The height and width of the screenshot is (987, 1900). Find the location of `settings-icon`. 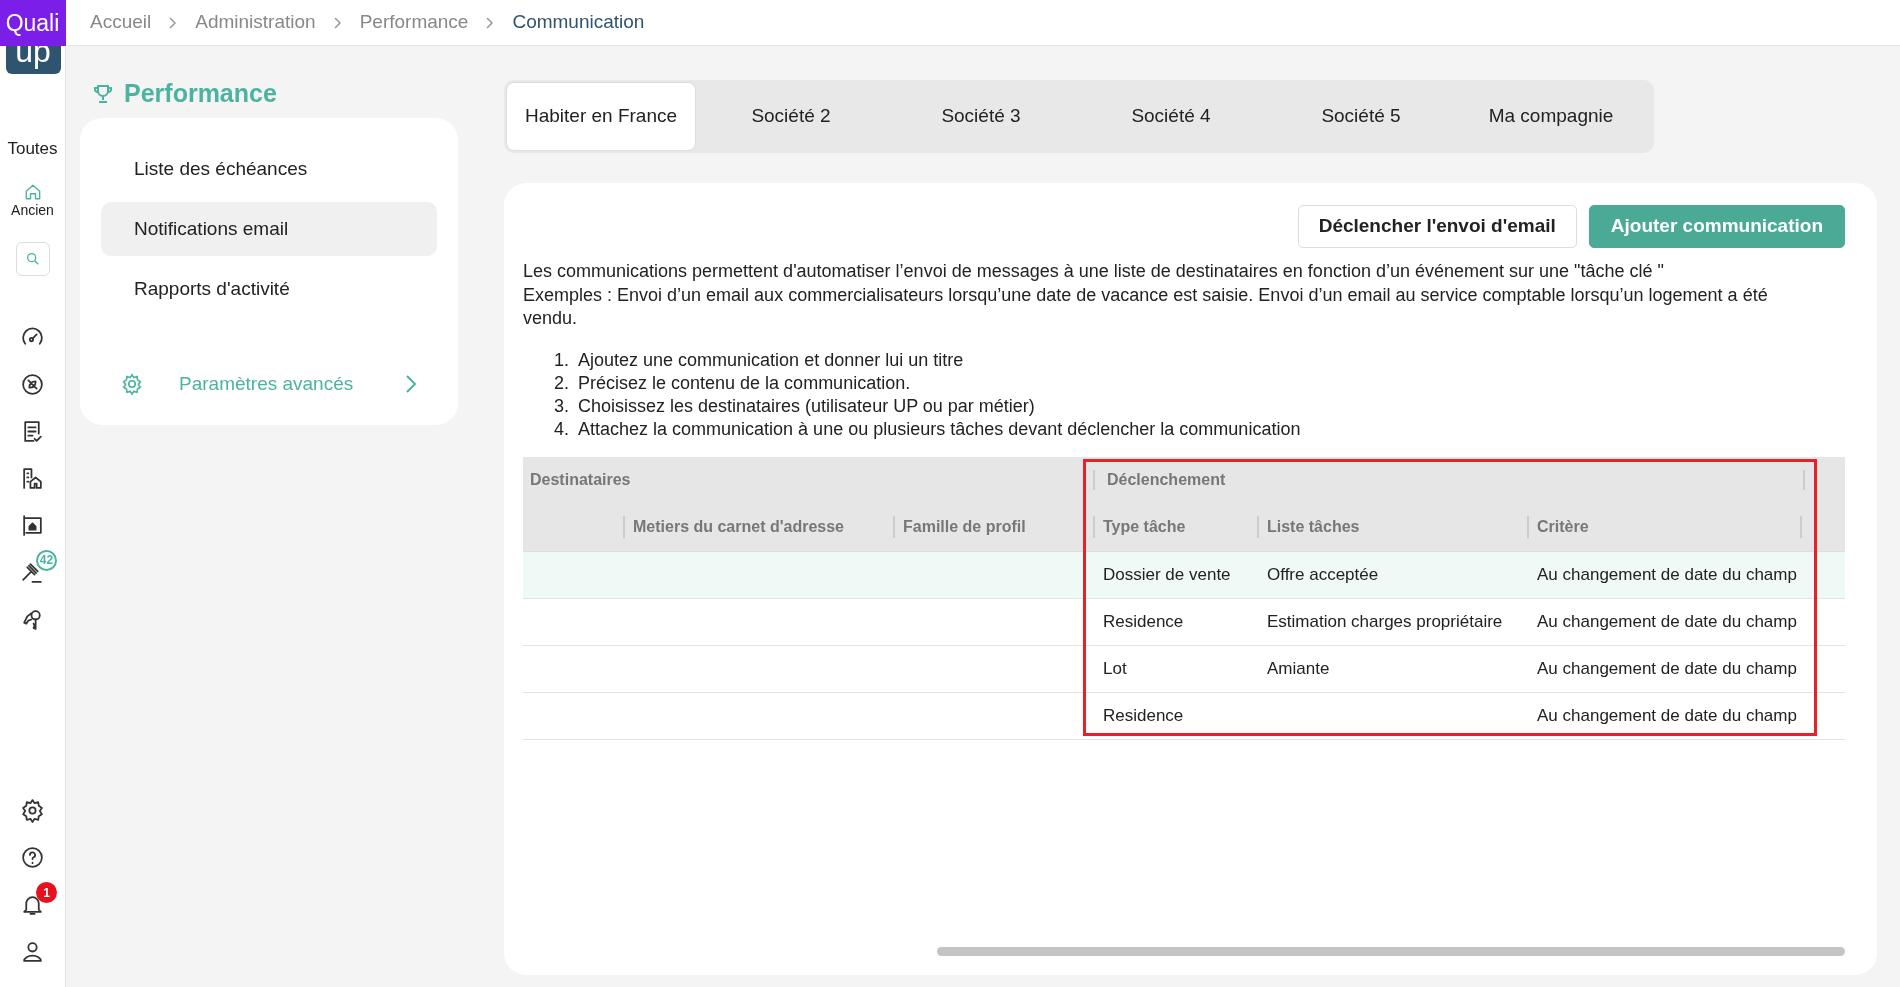

settings-icon is located at coordinates (32, 810).